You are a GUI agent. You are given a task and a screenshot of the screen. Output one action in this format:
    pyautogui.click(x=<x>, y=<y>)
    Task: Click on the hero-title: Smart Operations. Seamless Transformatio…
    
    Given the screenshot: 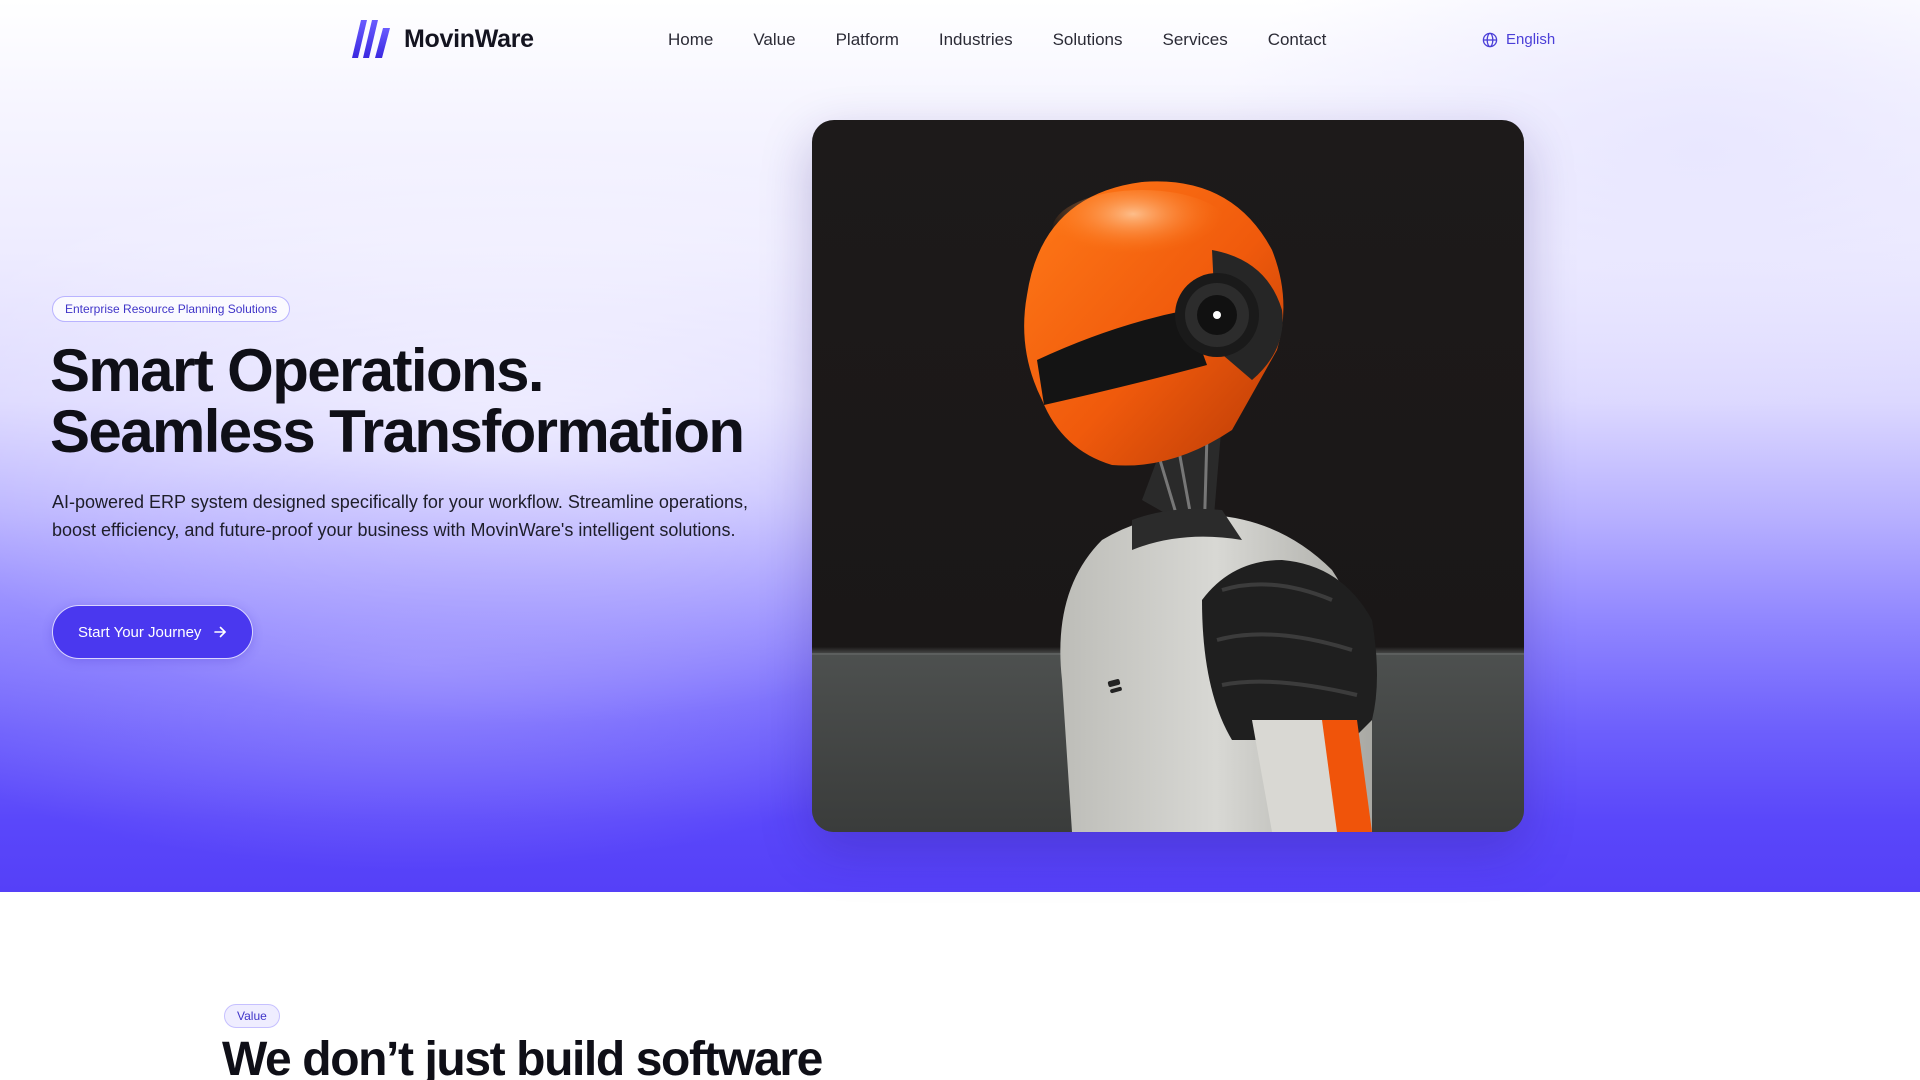 What is the action you would take?
    pyautogui.click(x=420, y=401)
    